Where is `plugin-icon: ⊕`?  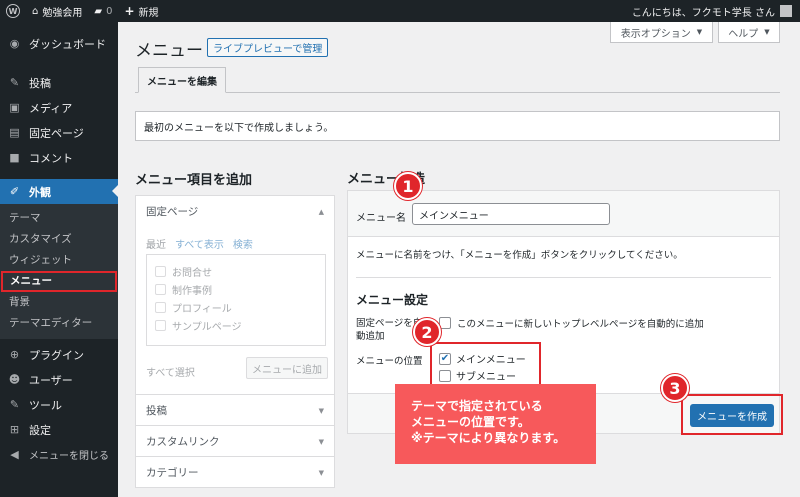 plugin-icon: ⊕ is located at coordinates (14, 354).